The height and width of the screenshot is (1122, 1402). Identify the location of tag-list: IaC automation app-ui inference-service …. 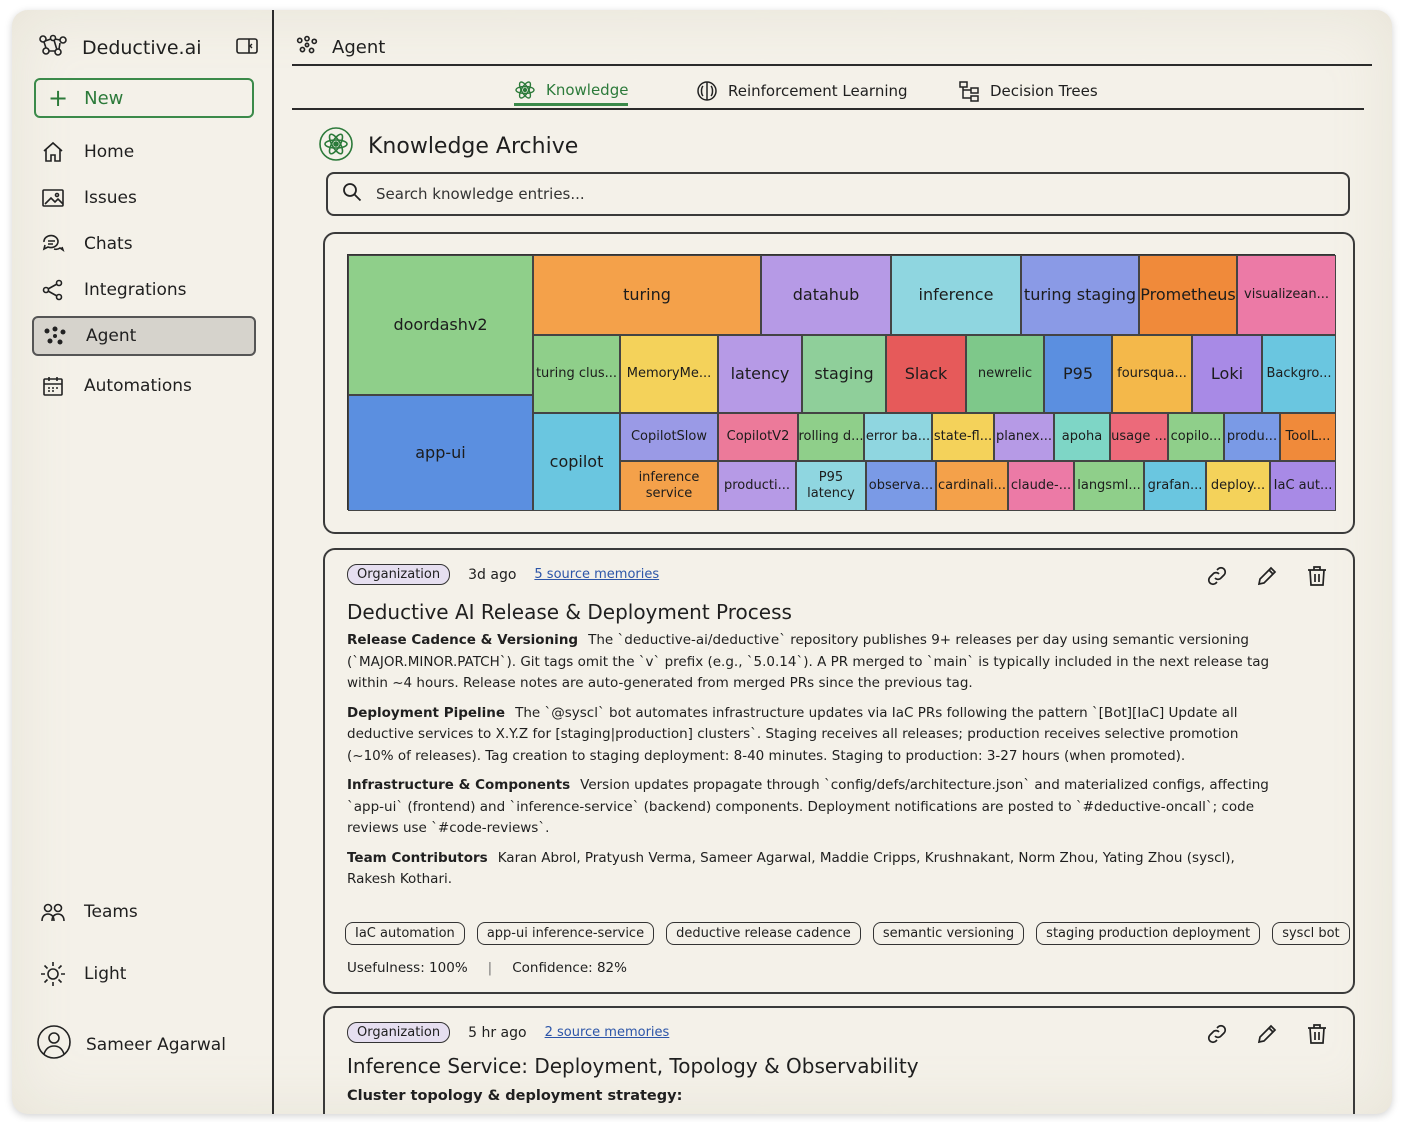
(847, 933).